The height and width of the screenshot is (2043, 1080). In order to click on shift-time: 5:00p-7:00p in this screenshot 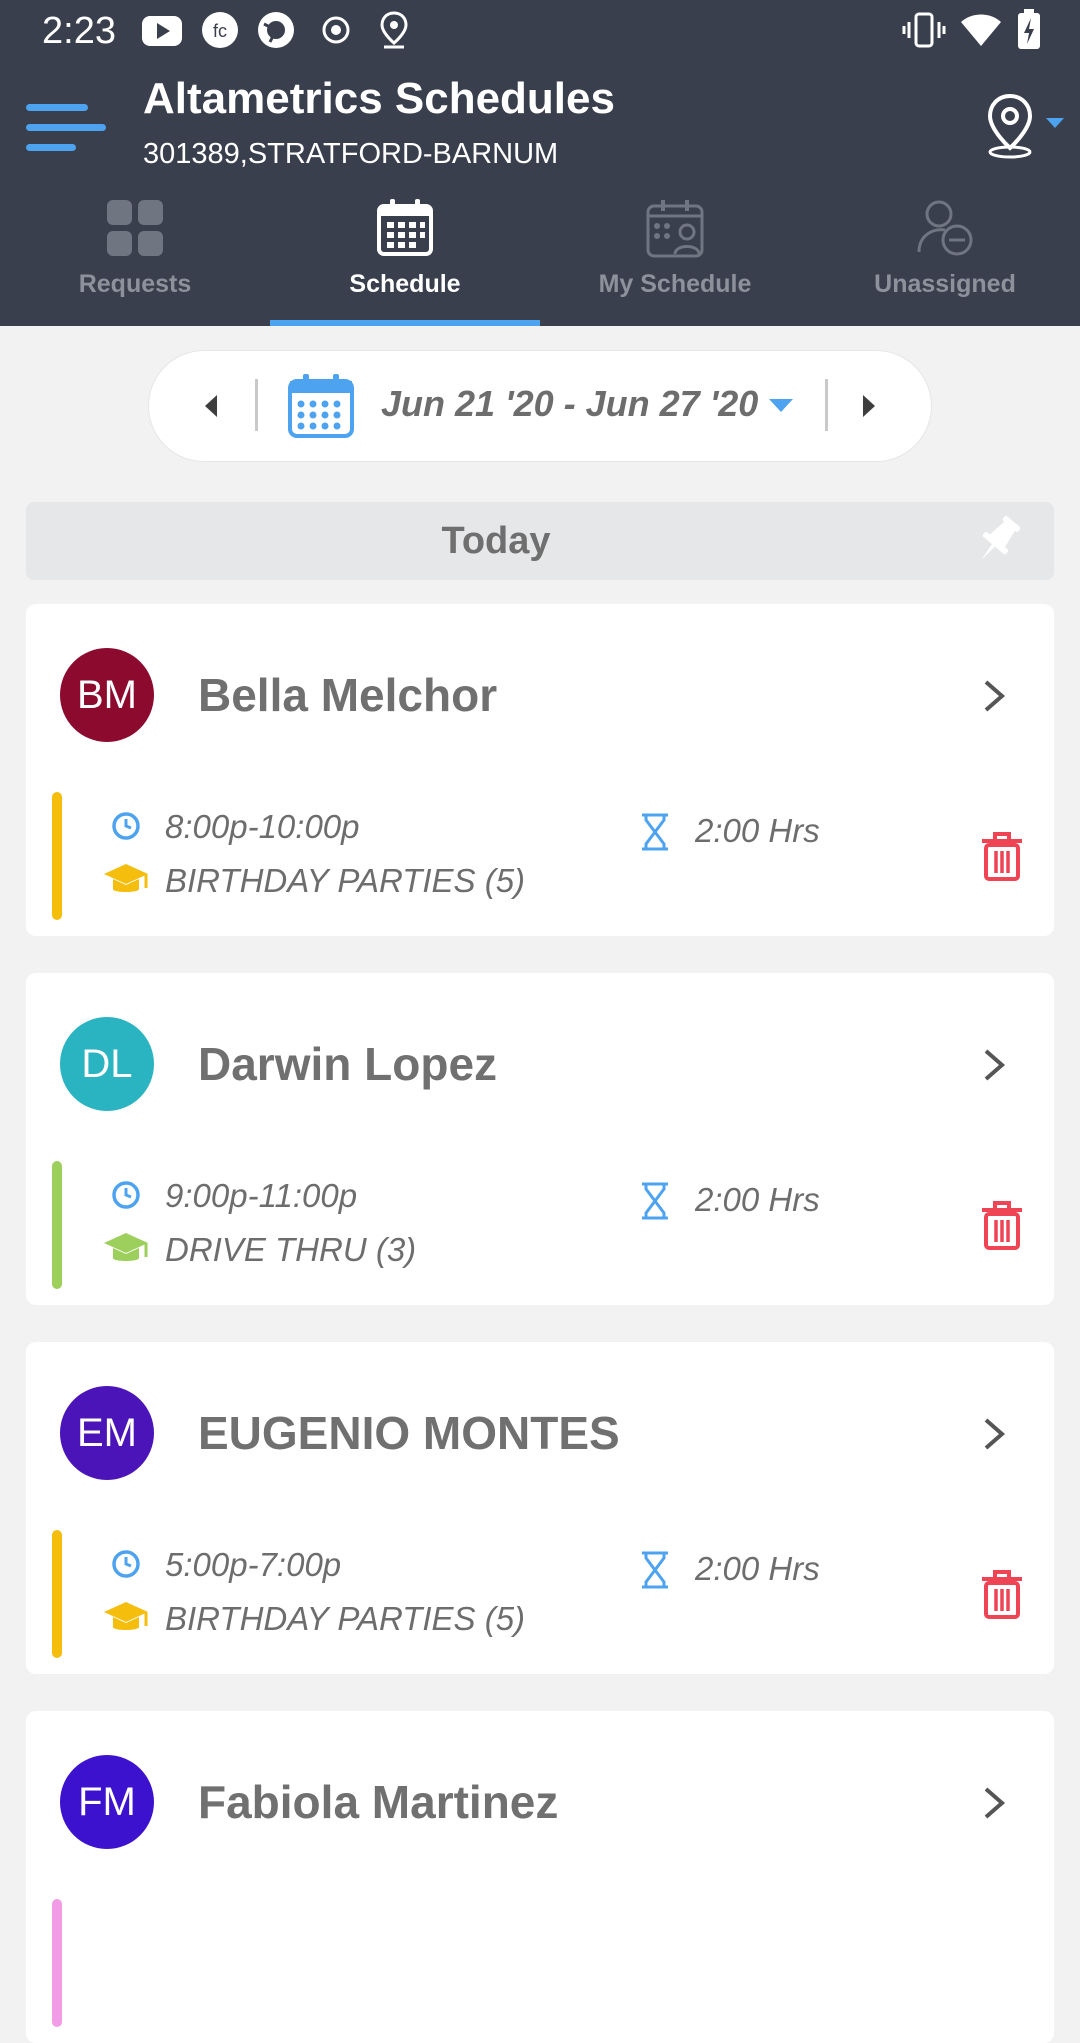, I will do `click(253, 1564)`.